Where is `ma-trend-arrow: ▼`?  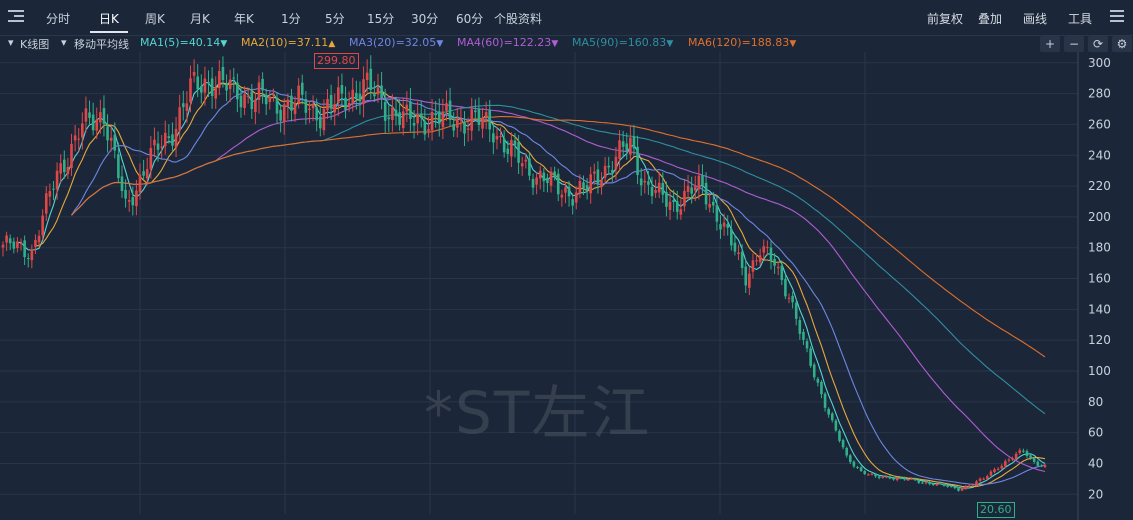
ma-trend-arrow: ▼ is located at coordinates (670, 44).